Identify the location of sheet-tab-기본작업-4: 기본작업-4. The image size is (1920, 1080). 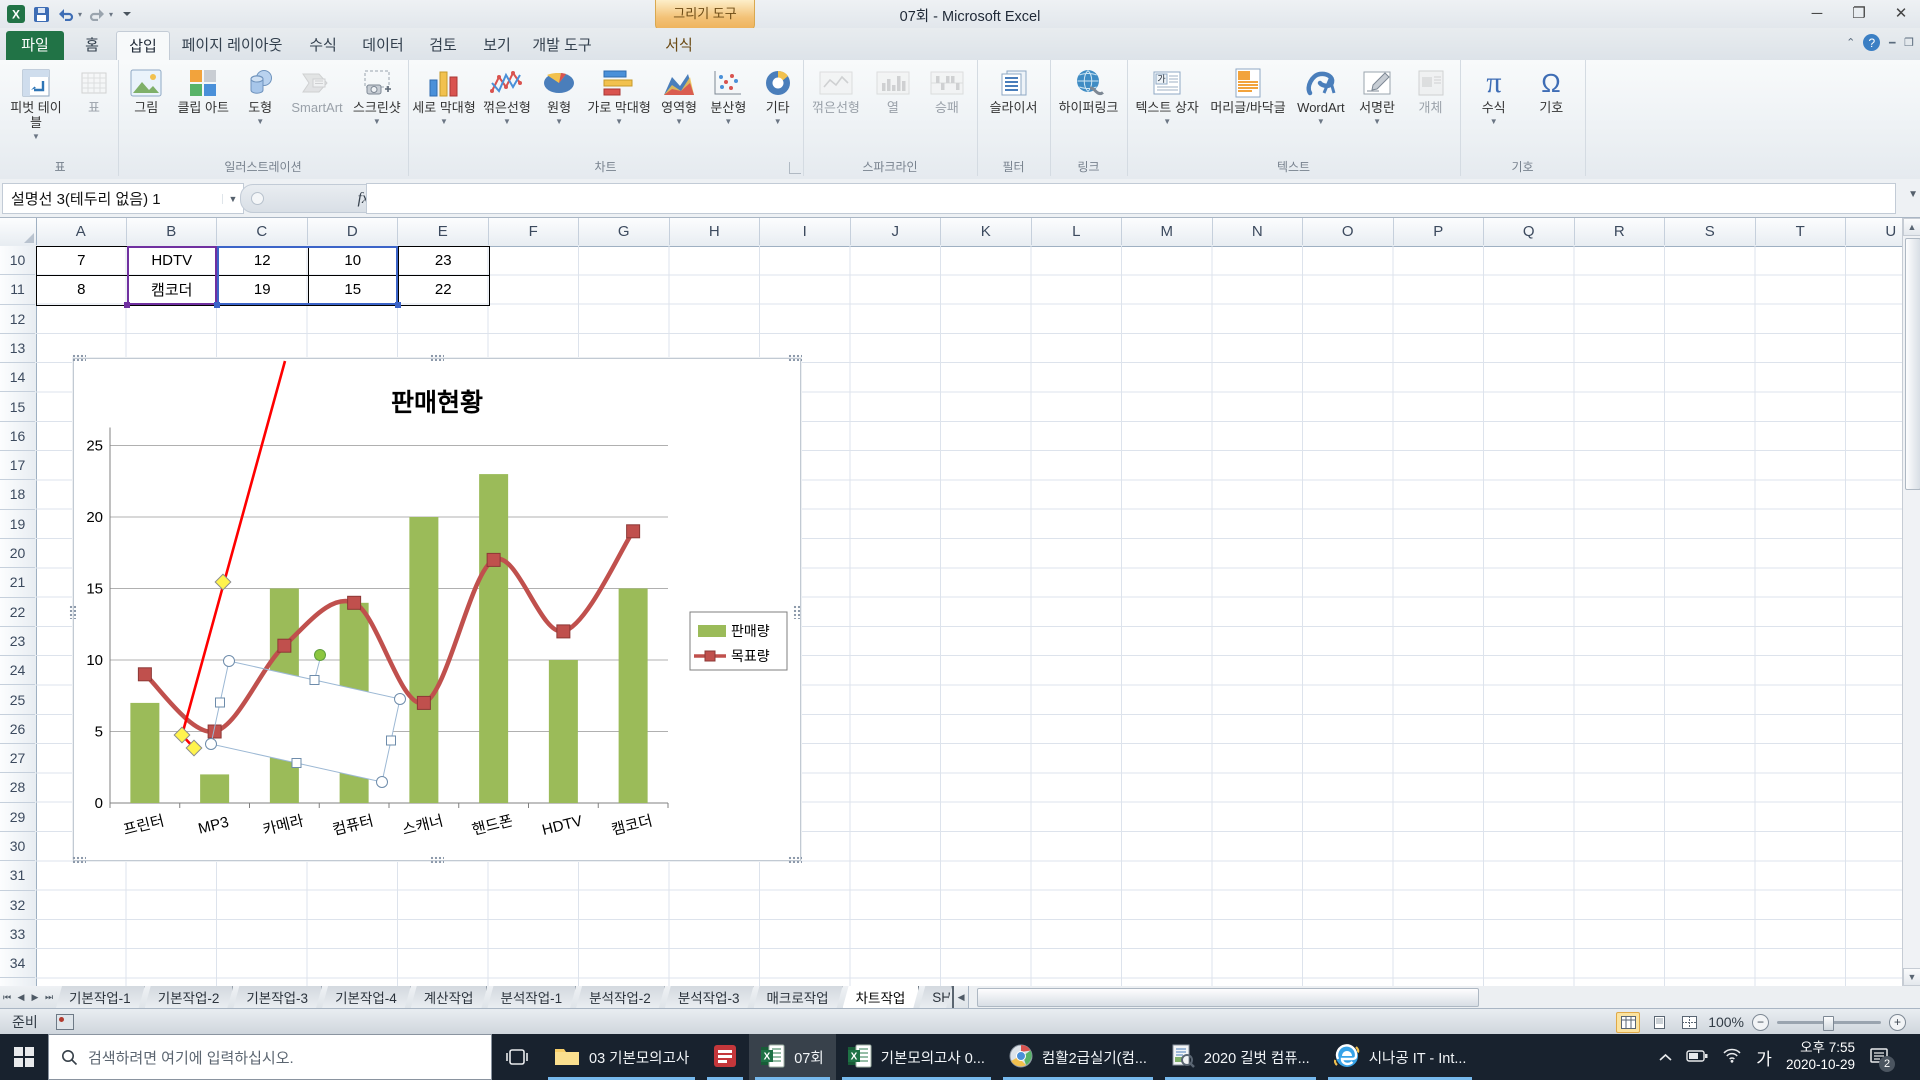
(366, 997).